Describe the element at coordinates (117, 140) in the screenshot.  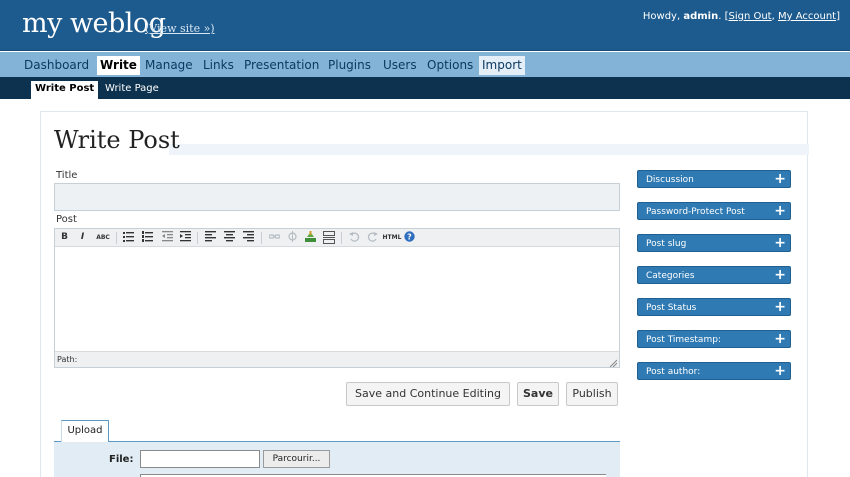
I see `page-title: Write Post` at that location.